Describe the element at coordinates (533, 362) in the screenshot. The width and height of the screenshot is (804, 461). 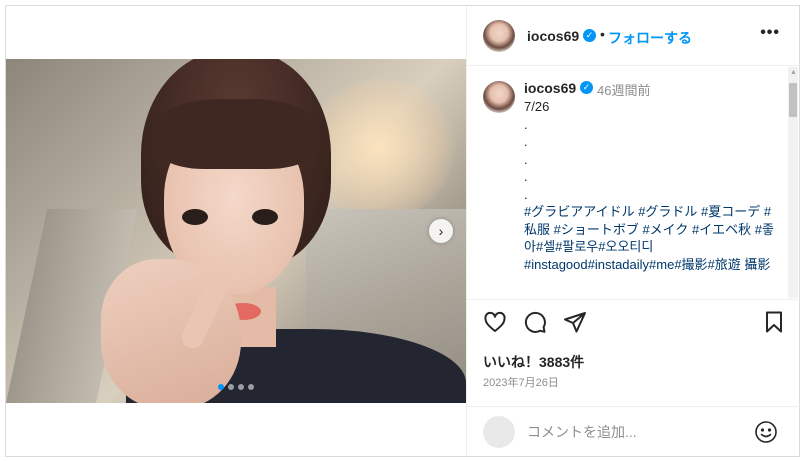
I see `likes-count: いいね！3883件` at that location.